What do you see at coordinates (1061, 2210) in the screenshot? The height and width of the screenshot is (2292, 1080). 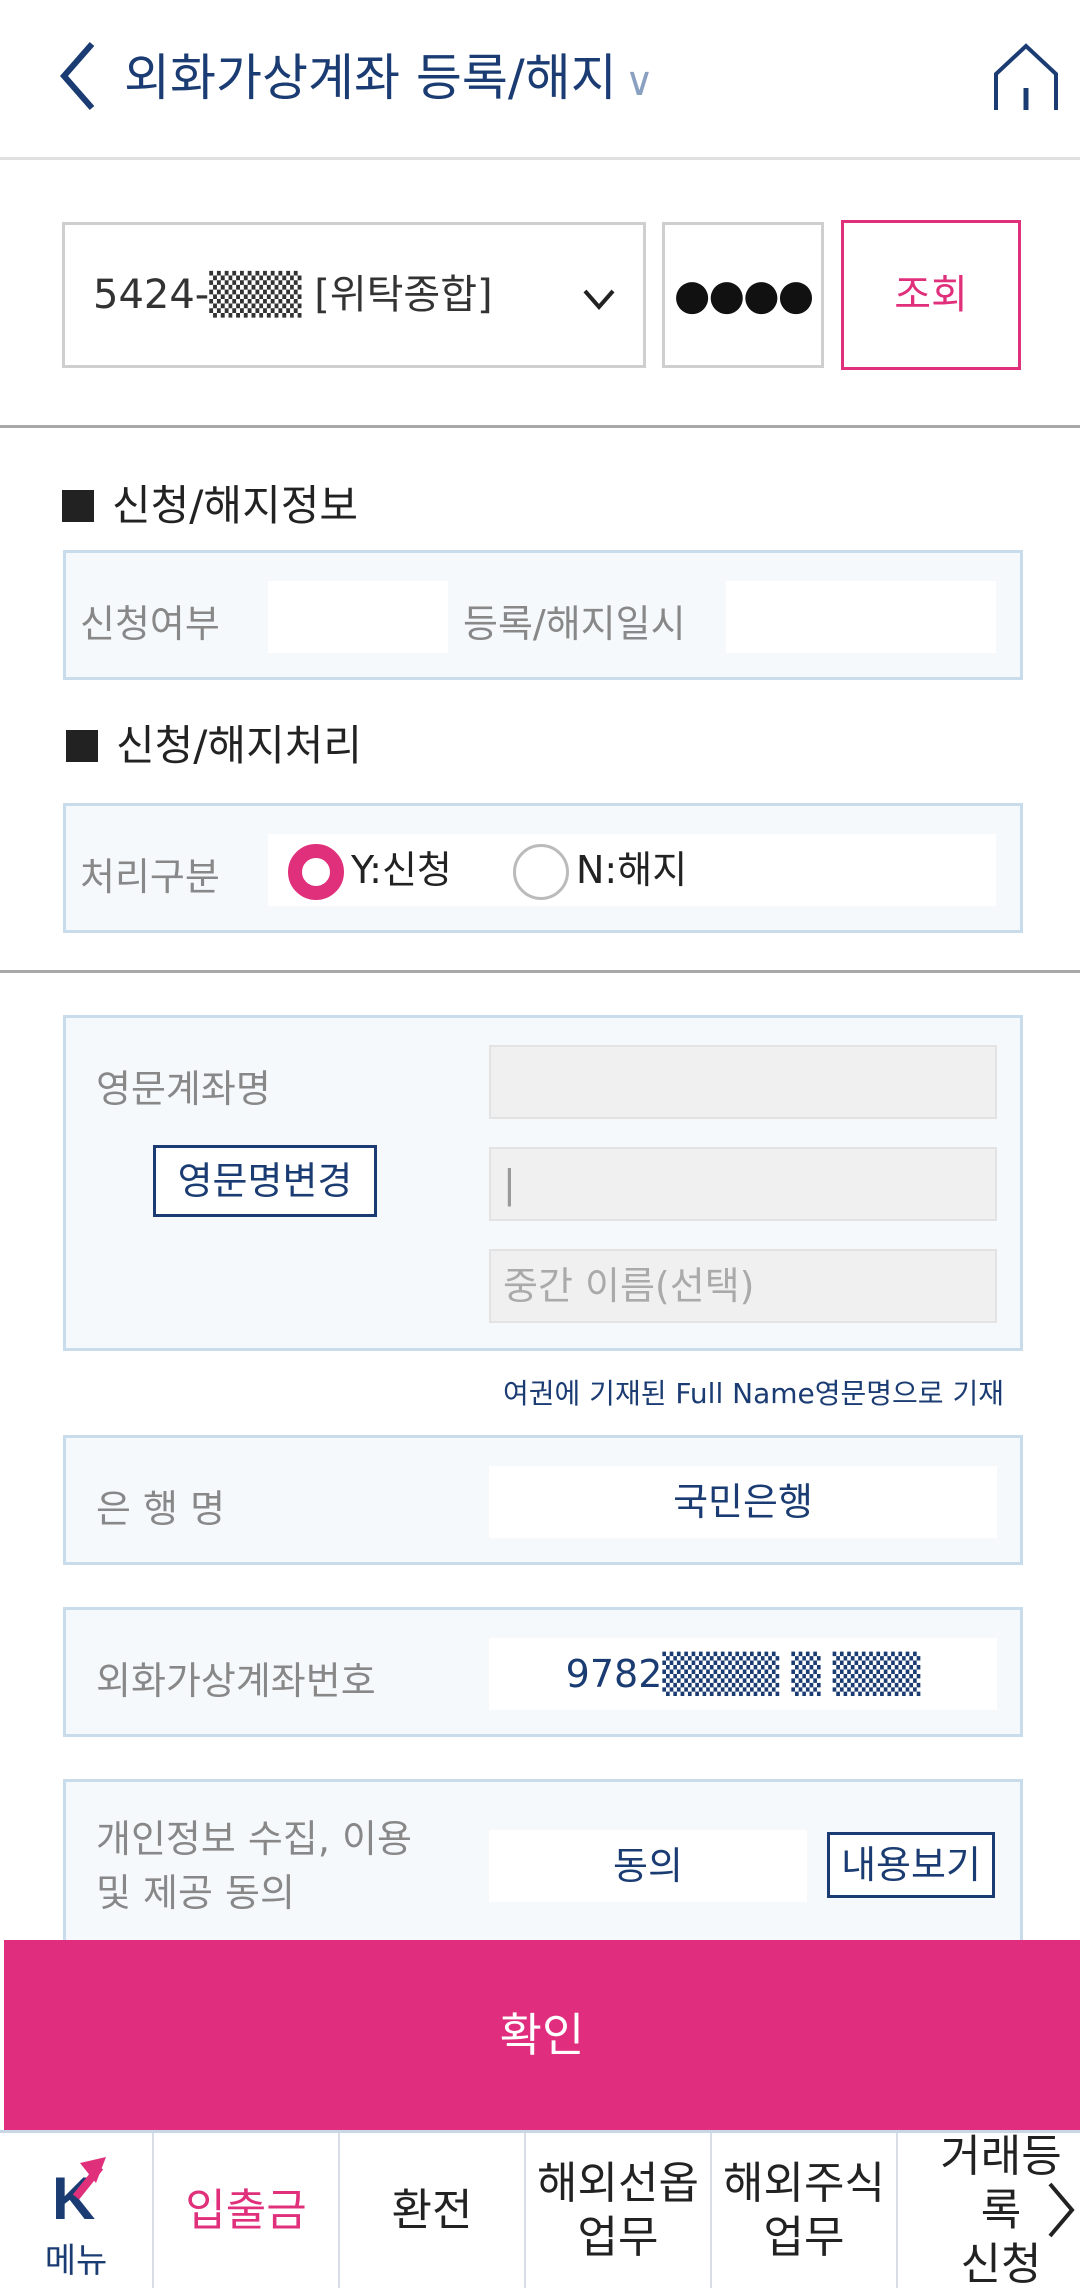 I see `chevron-right-icon` at bounding box center [1061, 2210].